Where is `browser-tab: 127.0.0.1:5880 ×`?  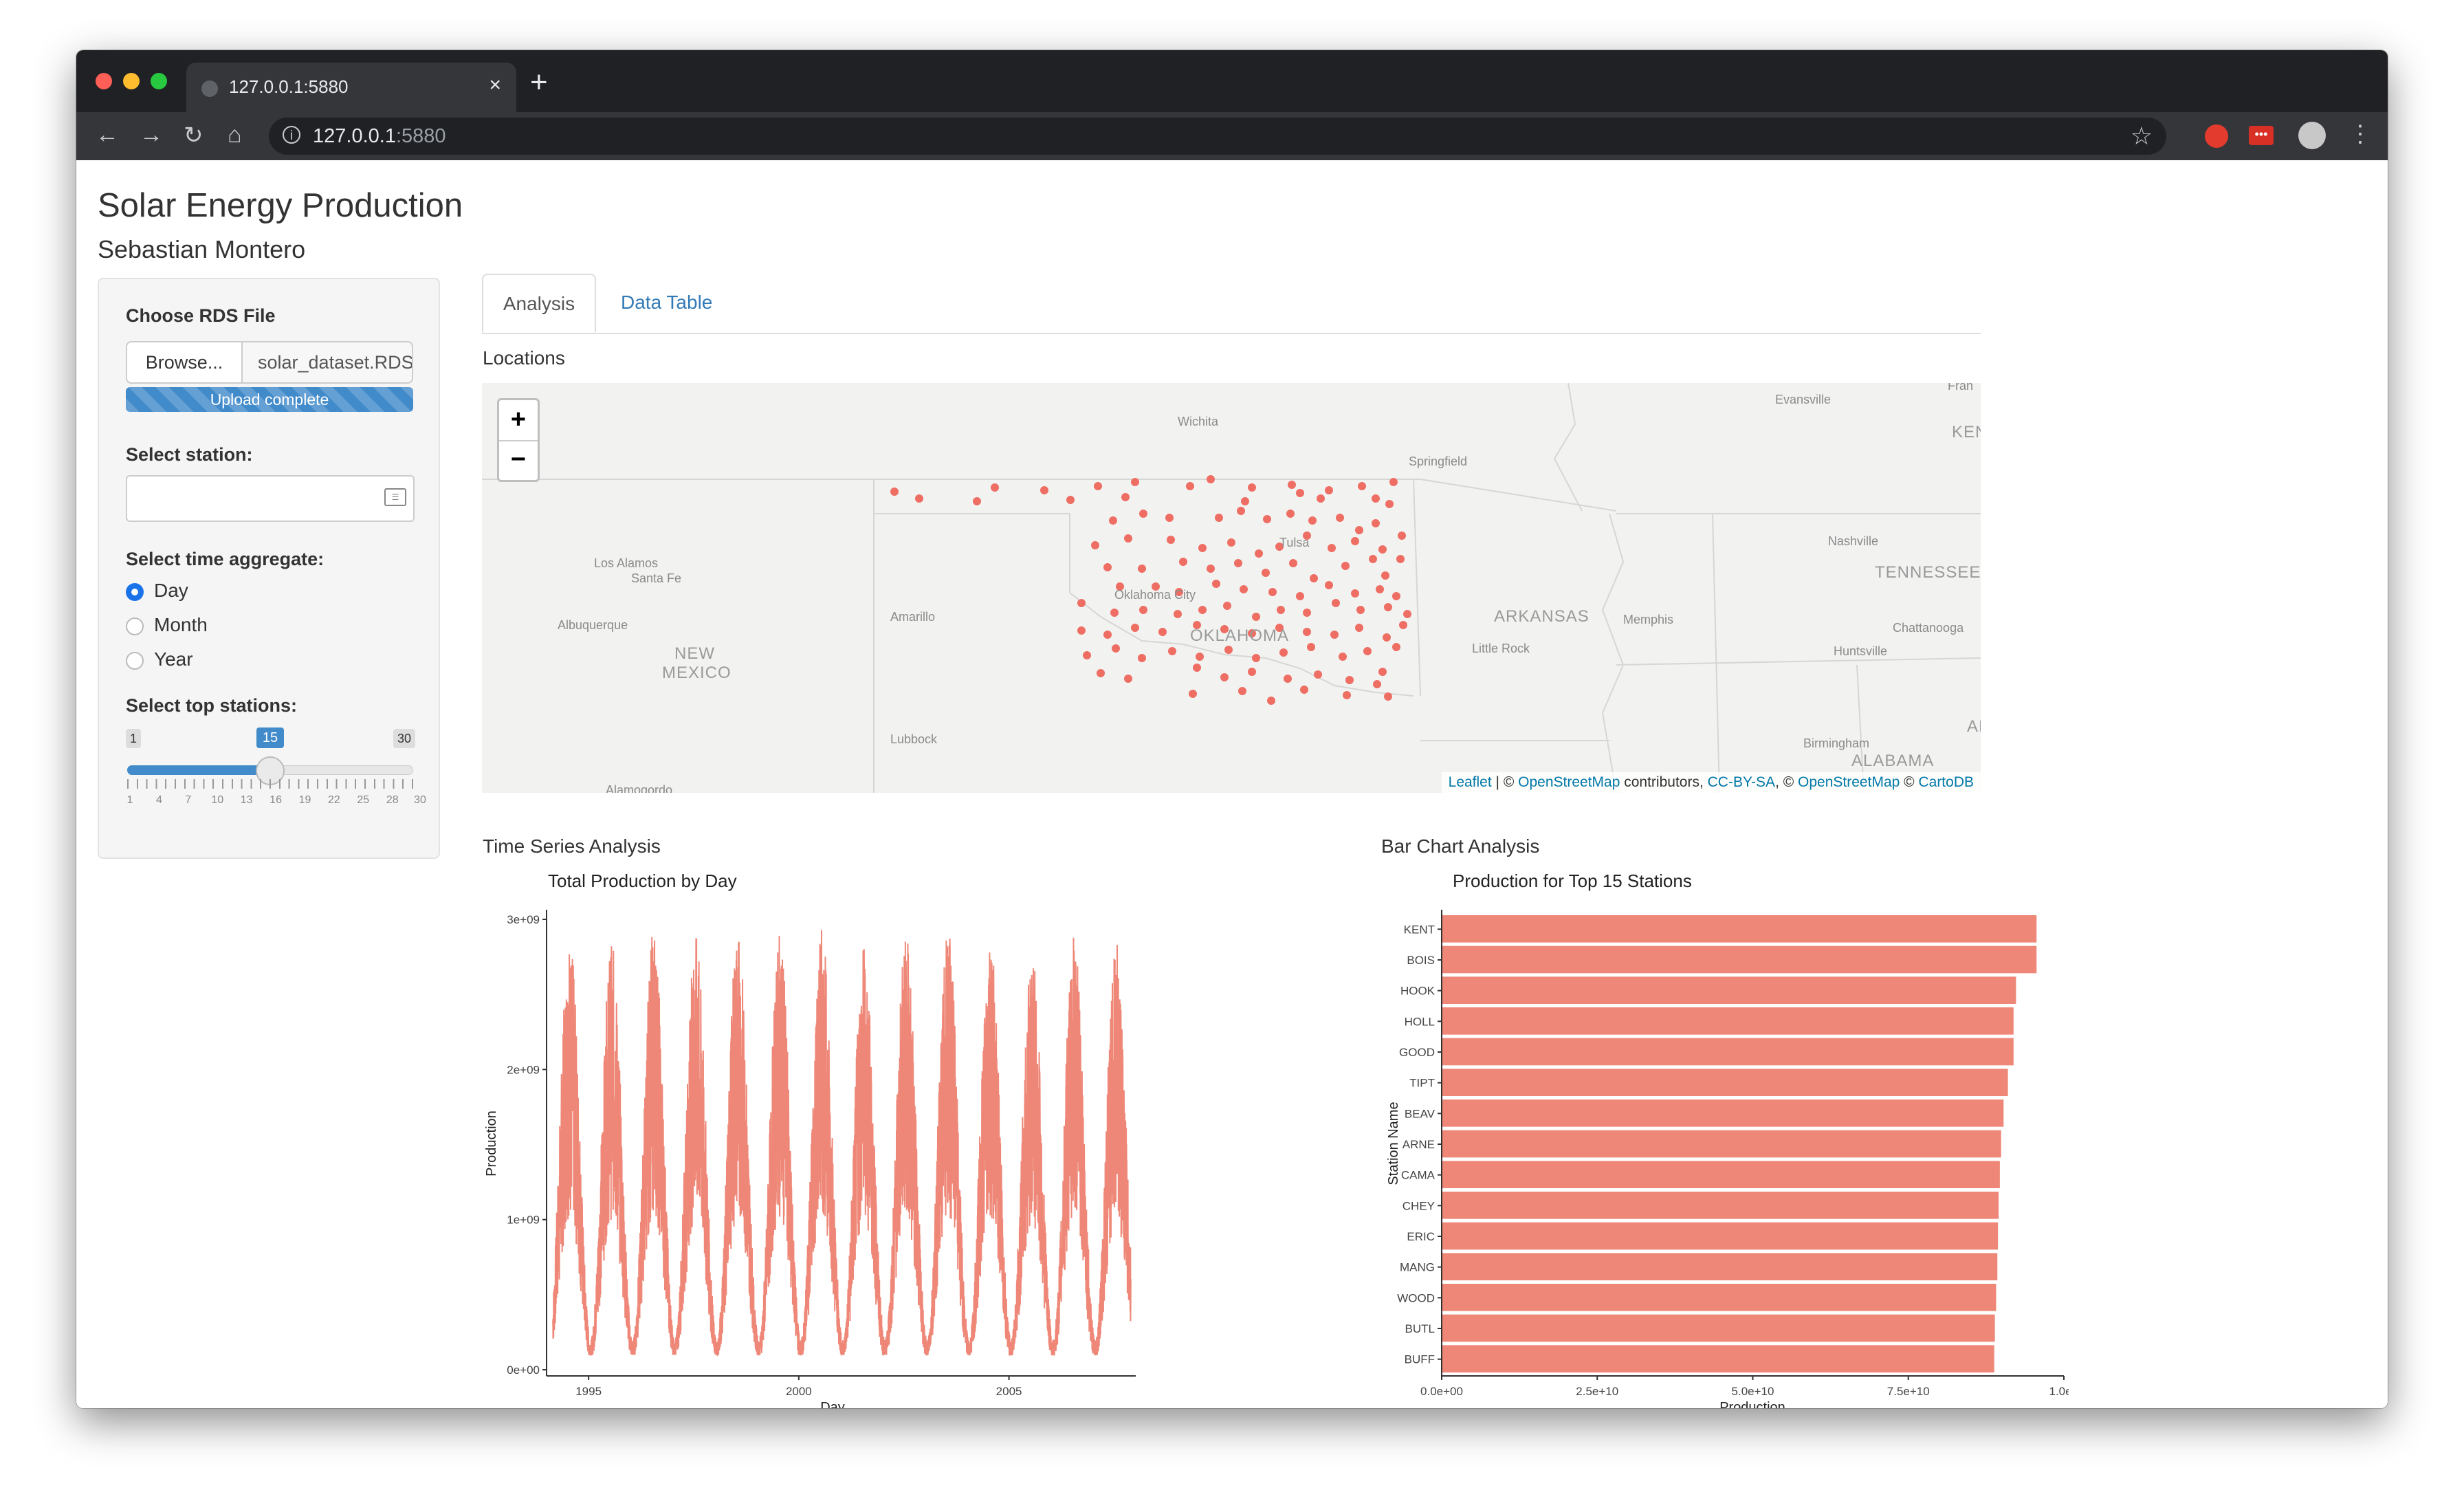
browser-tab: 127.0.0.1:5880 × is located at coordinates (351, 88).